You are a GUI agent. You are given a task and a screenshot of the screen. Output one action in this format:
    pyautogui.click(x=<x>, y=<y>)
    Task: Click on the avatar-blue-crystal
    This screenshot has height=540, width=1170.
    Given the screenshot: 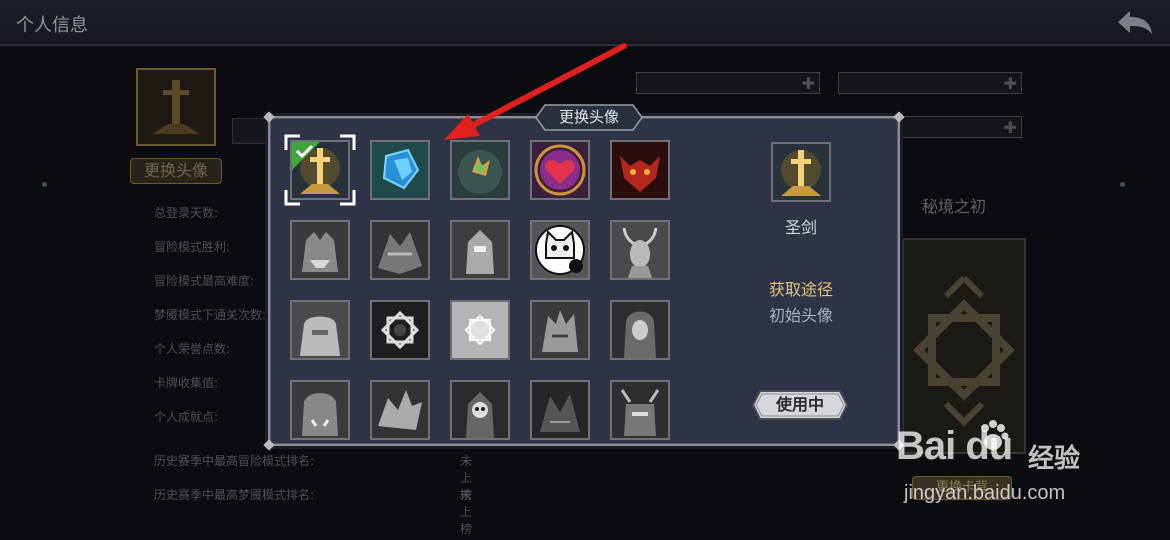 What is the action you would take?
    pyautogui.click(x=400, y=170)
    